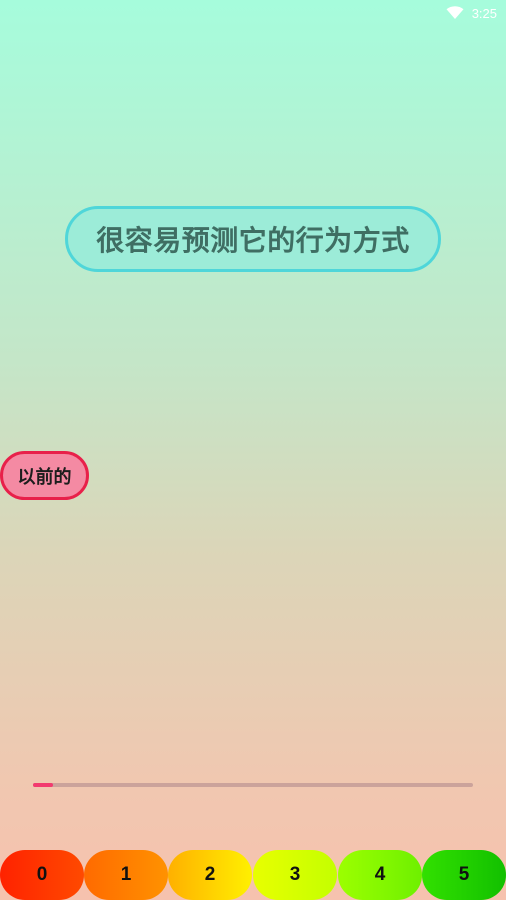 The image size is (506, 900). I want to click on rating-button-2: 2, so click(210, 875).